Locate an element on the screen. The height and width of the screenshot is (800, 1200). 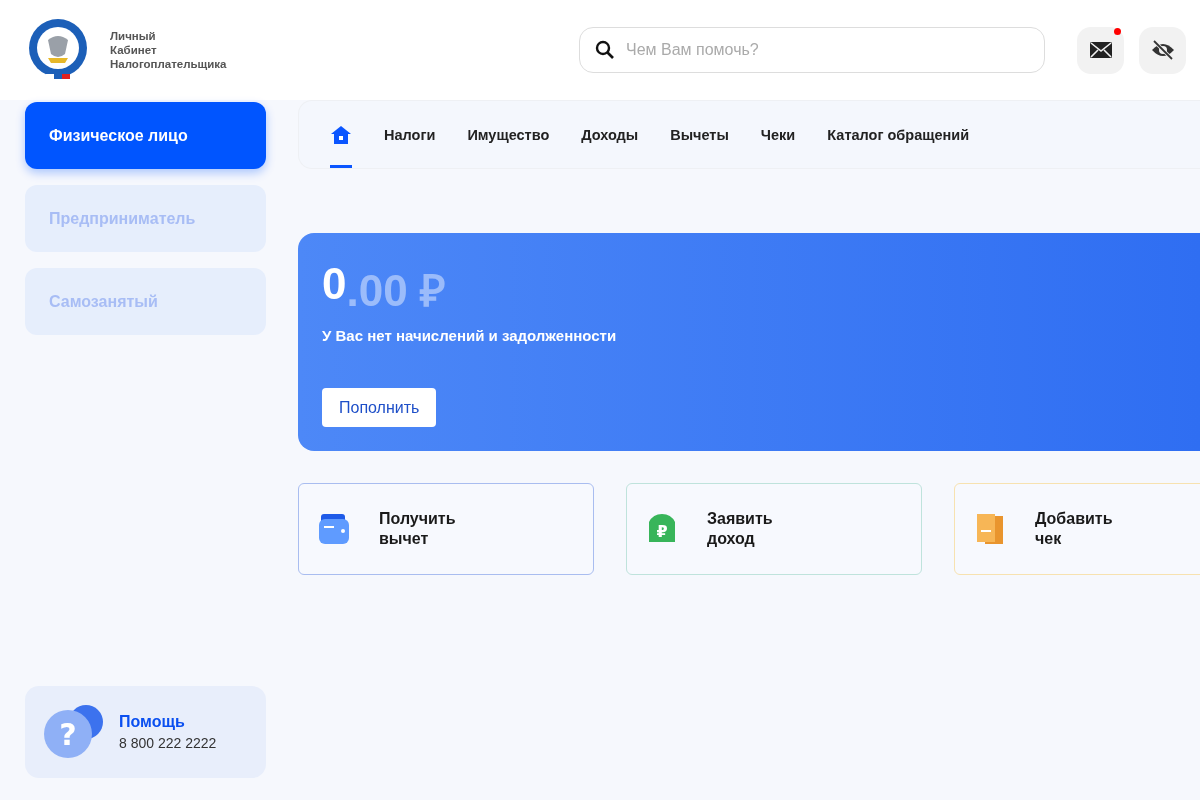
nav-tab: Налоги is located at coordinates (410, 134).